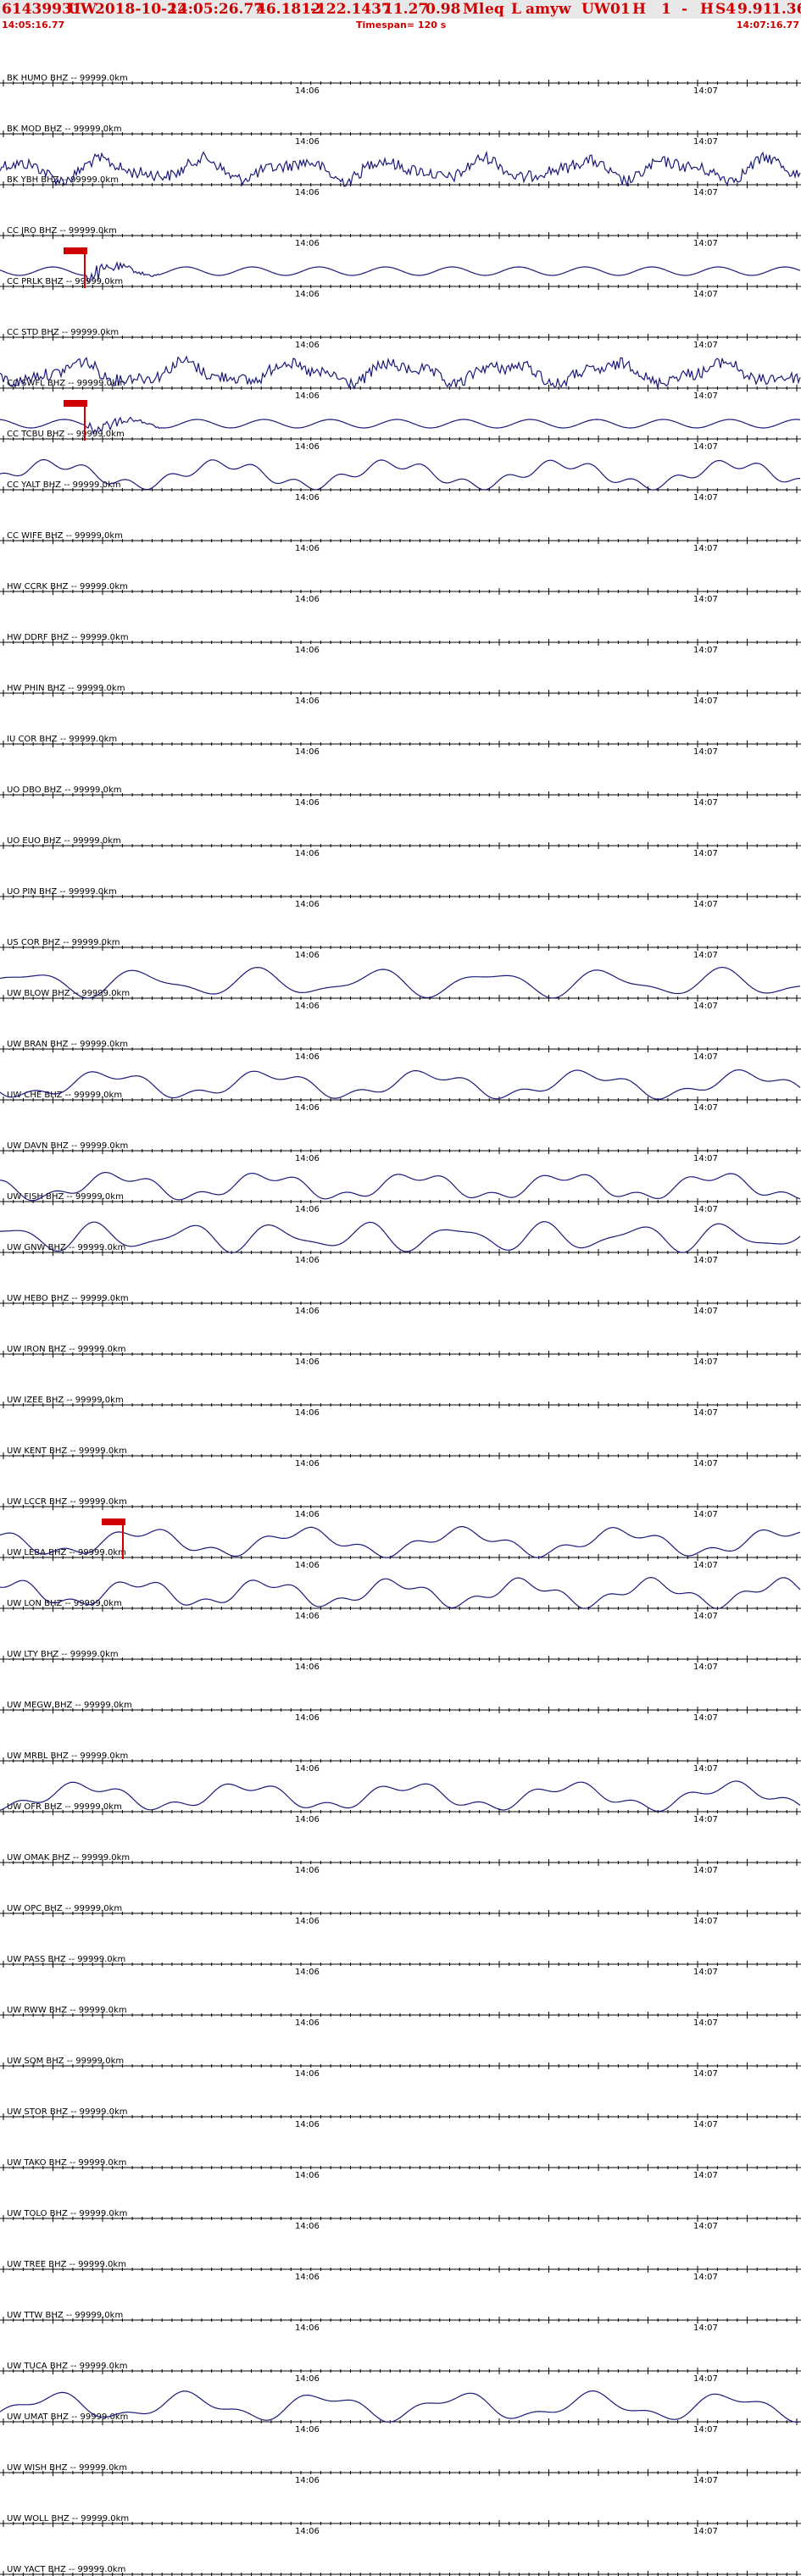 The height and width of the screenshot is (2576, 801). What do you see at coordinates (65, 2061) in the screenshot?
I see `channel-label: UW SQM BHZ -- 99999.0km` at bounding box center [65, 2061].